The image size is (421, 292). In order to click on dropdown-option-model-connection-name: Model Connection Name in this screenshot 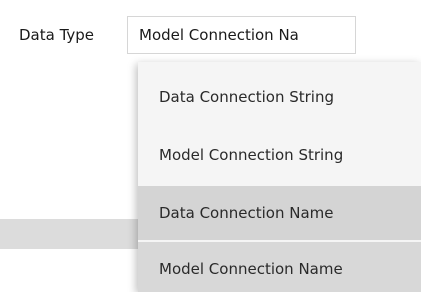, I will do `click(279, 266)`.